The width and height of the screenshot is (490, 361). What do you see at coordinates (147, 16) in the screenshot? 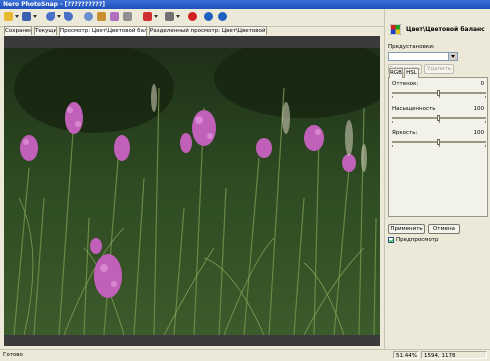
I see `red-eye-icon` at bounding box center [147, 16].